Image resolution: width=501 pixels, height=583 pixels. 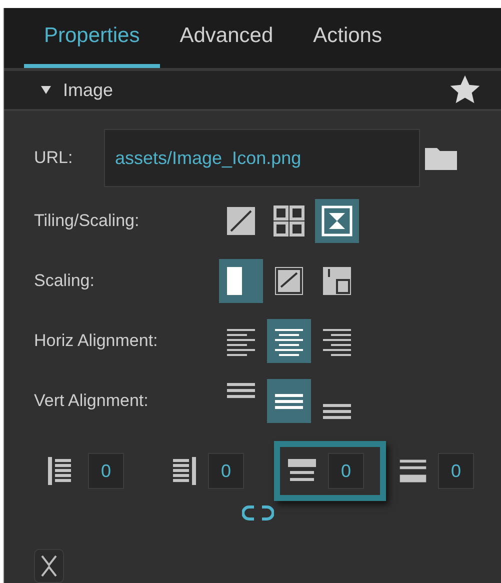 What do you see at coordinates (241, 390) in the screenshot?
I see `align-top-icon` at bounding box center [241, 390].